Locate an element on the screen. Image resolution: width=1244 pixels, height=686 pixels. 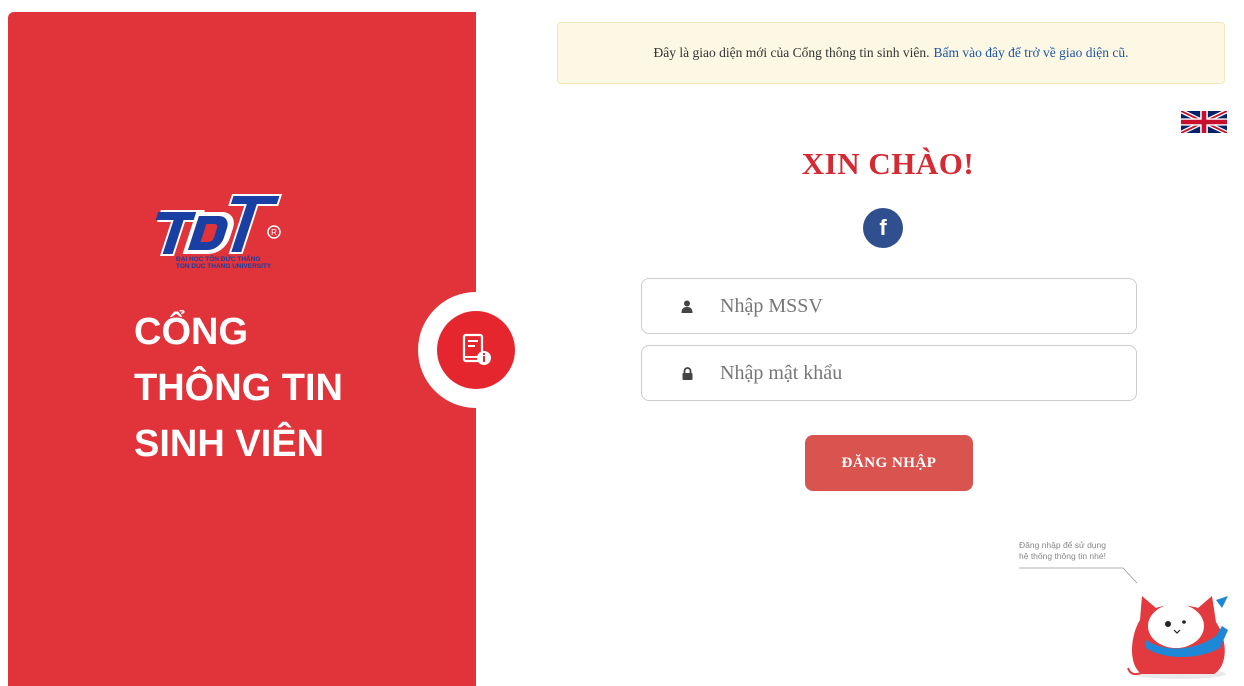
portal-title-line-1: CỔNG is located at coordinates (191, 332).